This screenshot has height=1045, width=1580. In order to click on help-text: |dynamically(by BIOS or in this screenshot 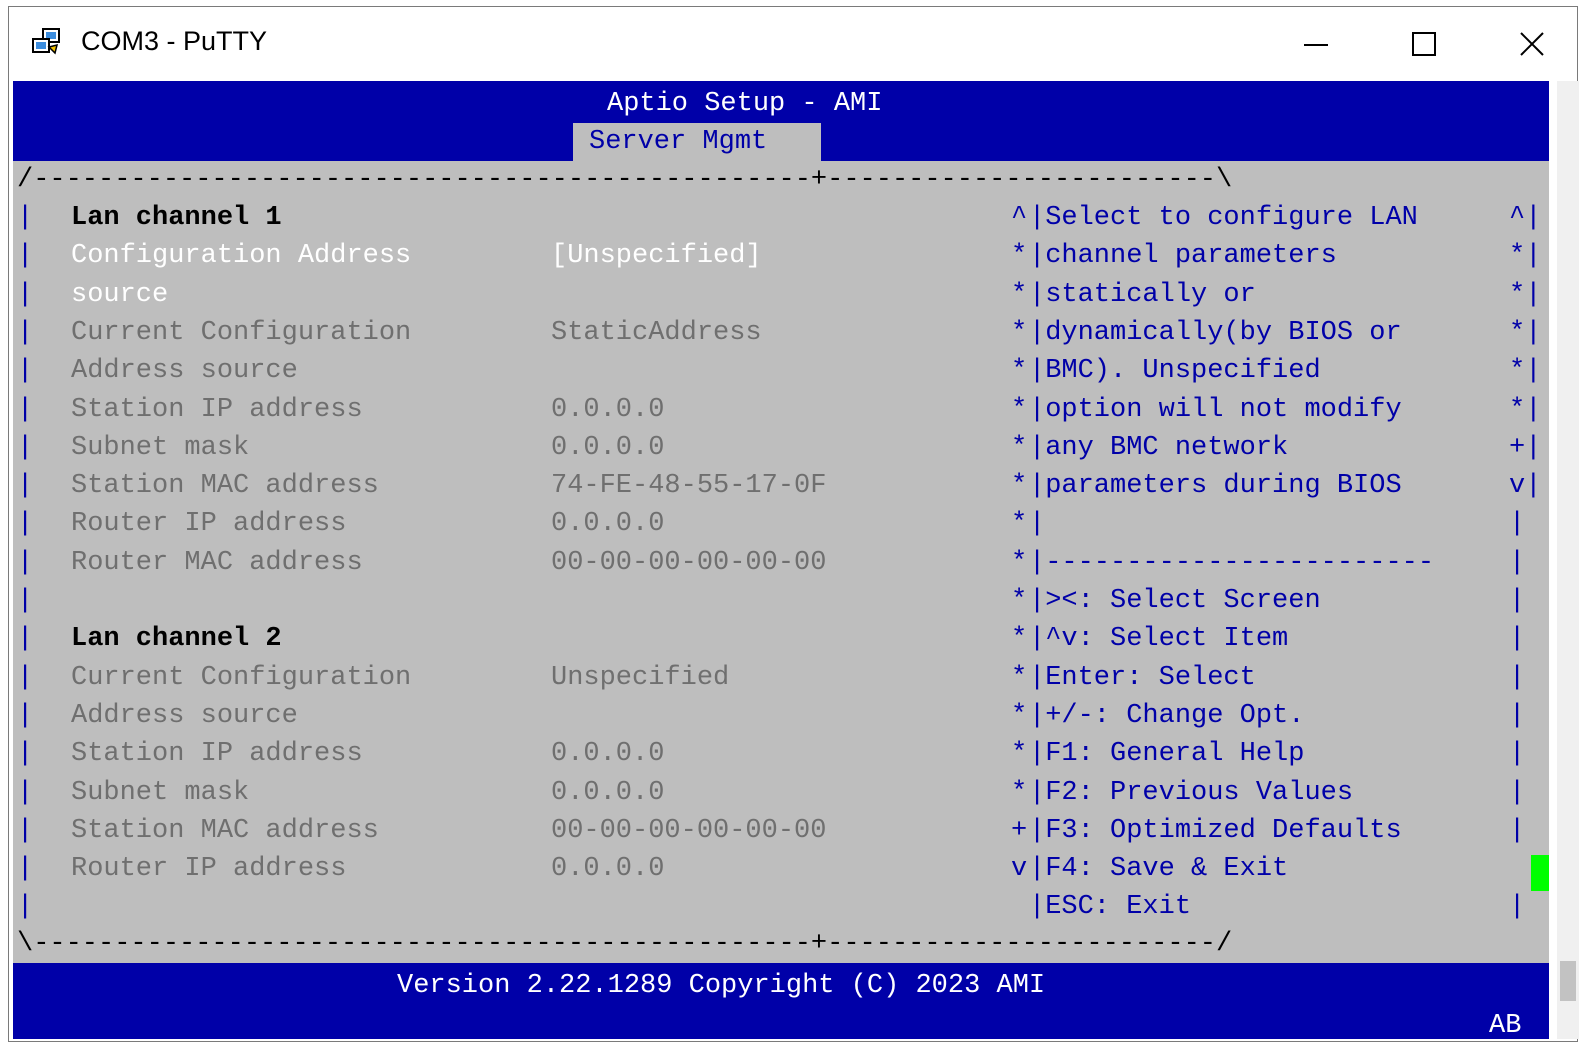, I will do `click(1215, 333)`.